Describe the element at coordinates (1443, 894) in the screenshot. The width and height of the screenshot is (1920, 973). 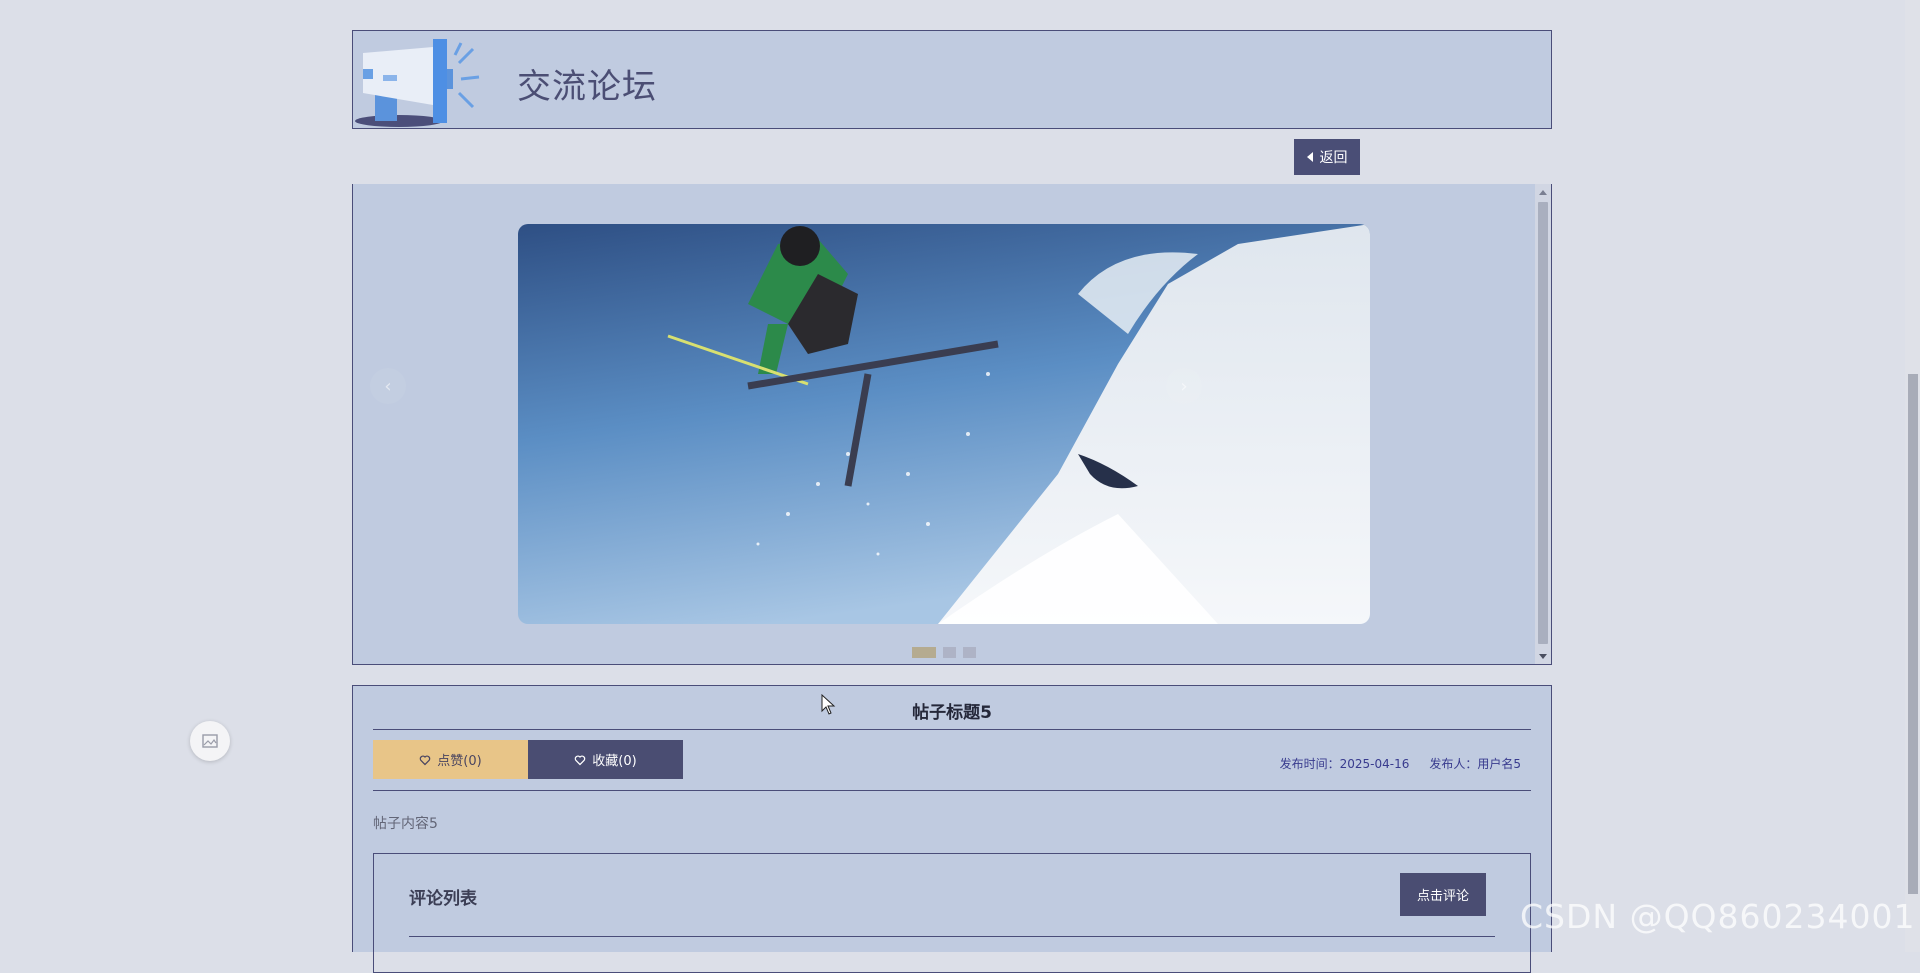
I see `add-comment-button: 点击评论` at that location.